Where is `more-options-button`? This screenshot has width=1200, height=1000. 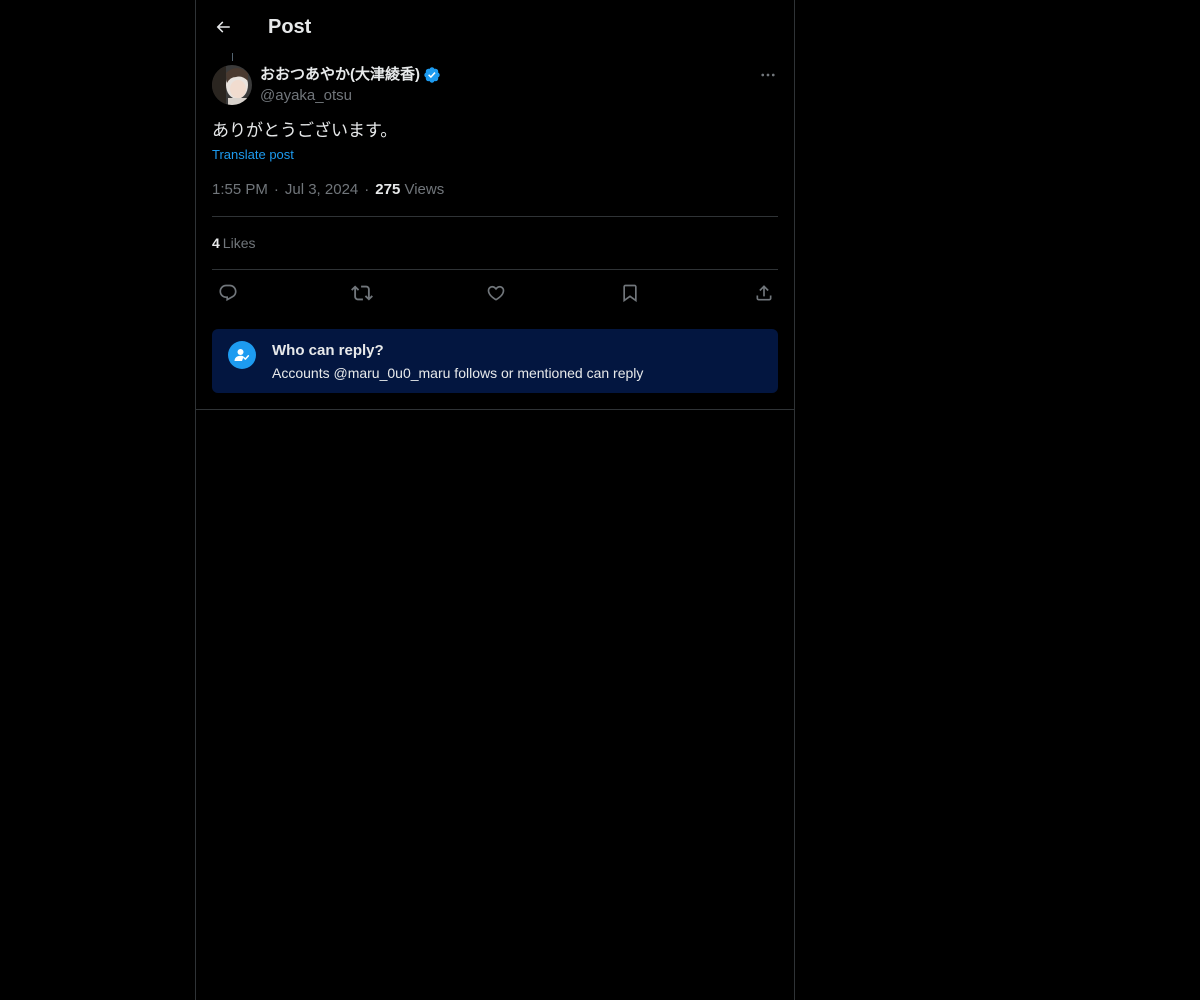
more-options-button is located at coordinates (768, 75).